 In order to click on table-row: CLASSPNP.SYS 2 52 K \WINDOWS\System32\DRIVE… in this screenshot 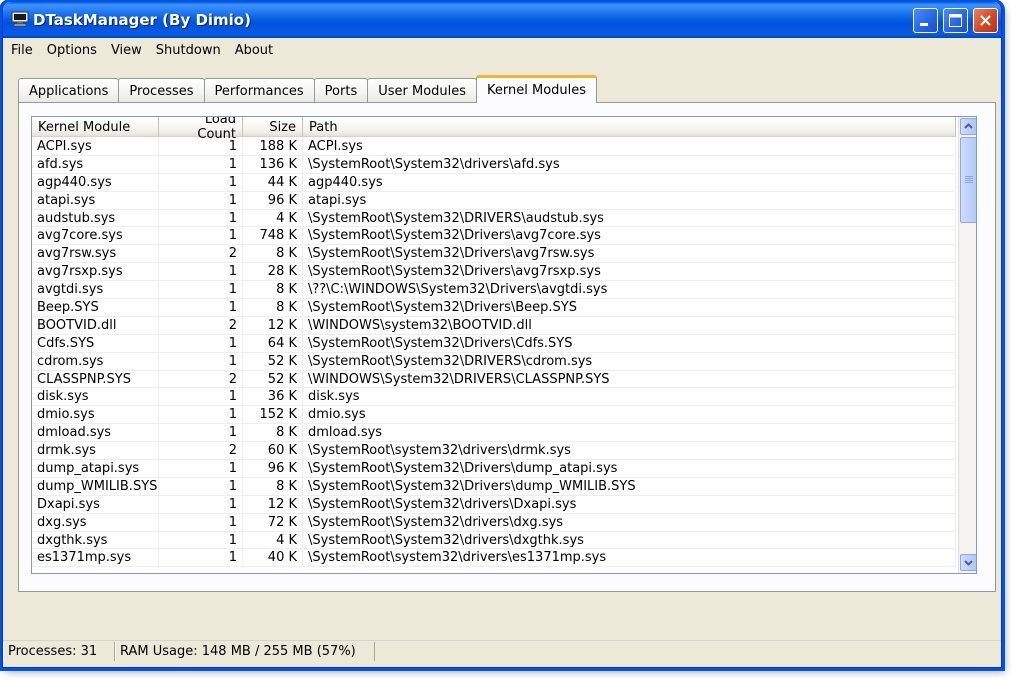, I will do `click(494, 379)`.